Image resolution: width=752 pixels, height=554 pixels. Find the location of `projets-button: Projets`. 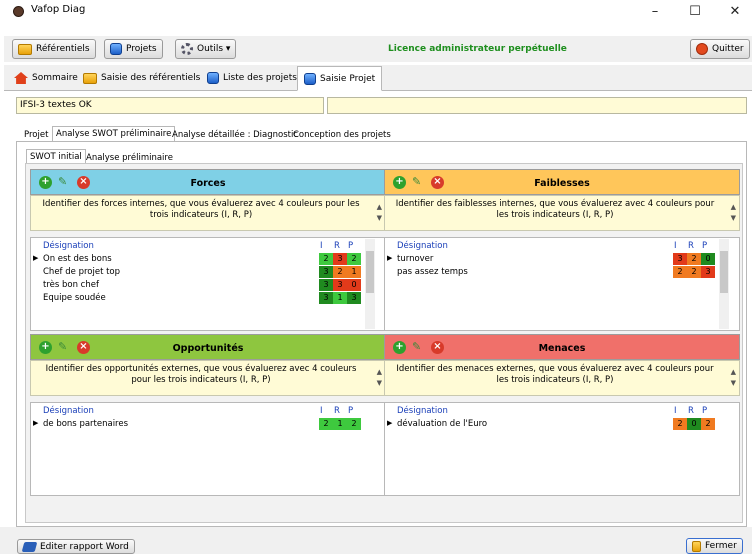

projets-button: Projets is located at coordinates (133, 49).